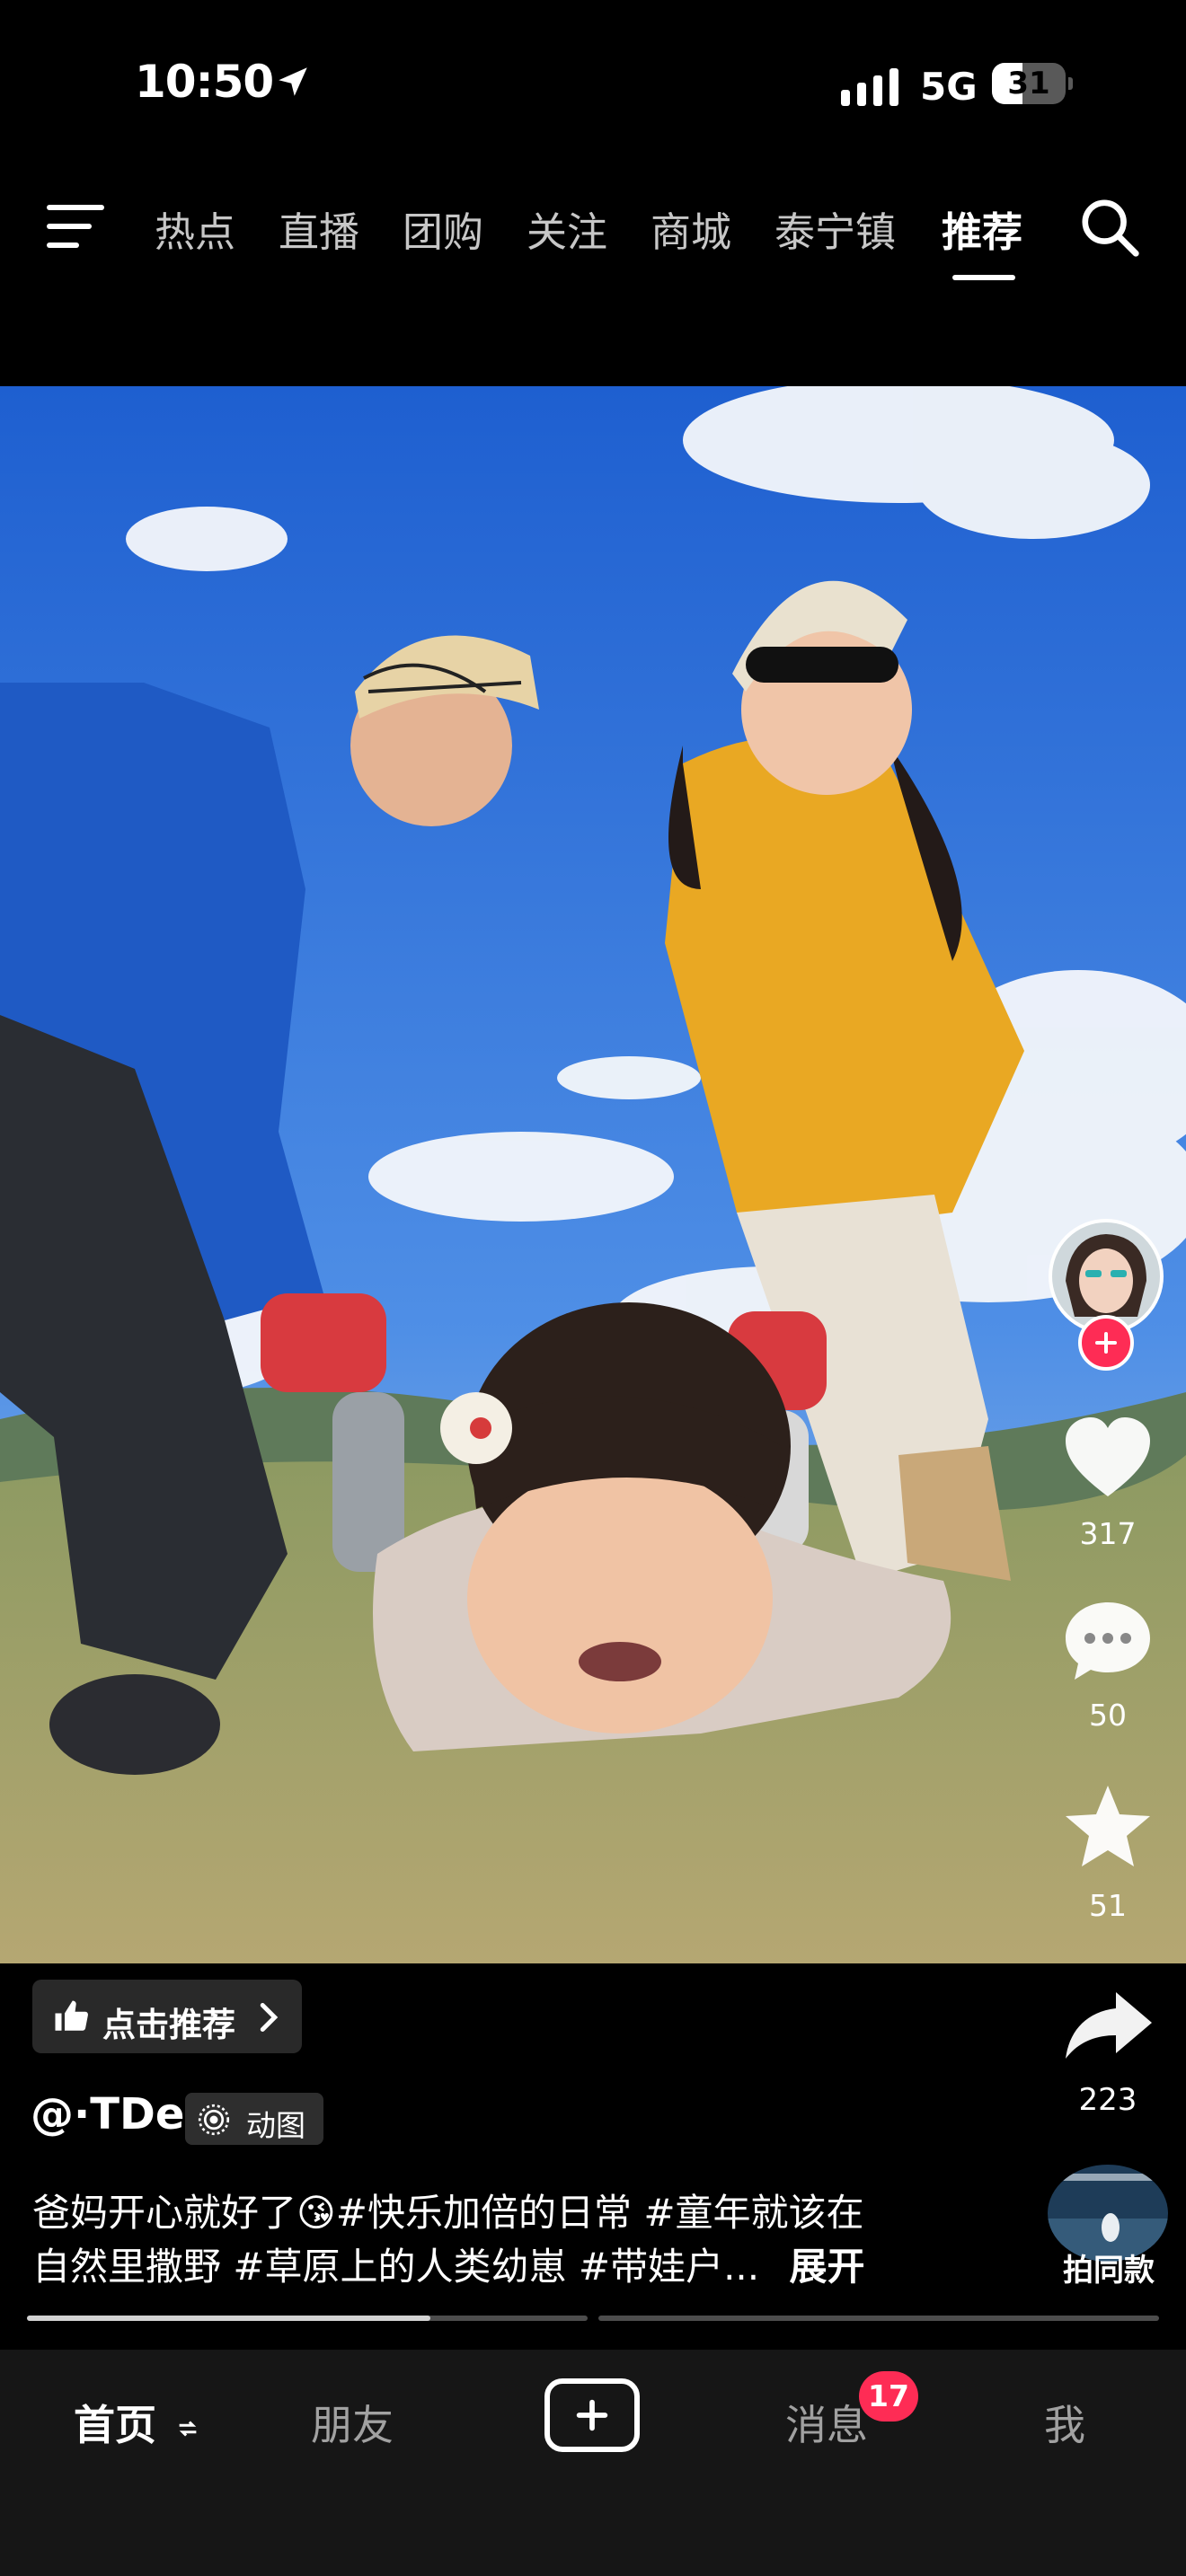 The image size is (1186, 2576). I want to click on status-time: 10:50, so click(204, 82).